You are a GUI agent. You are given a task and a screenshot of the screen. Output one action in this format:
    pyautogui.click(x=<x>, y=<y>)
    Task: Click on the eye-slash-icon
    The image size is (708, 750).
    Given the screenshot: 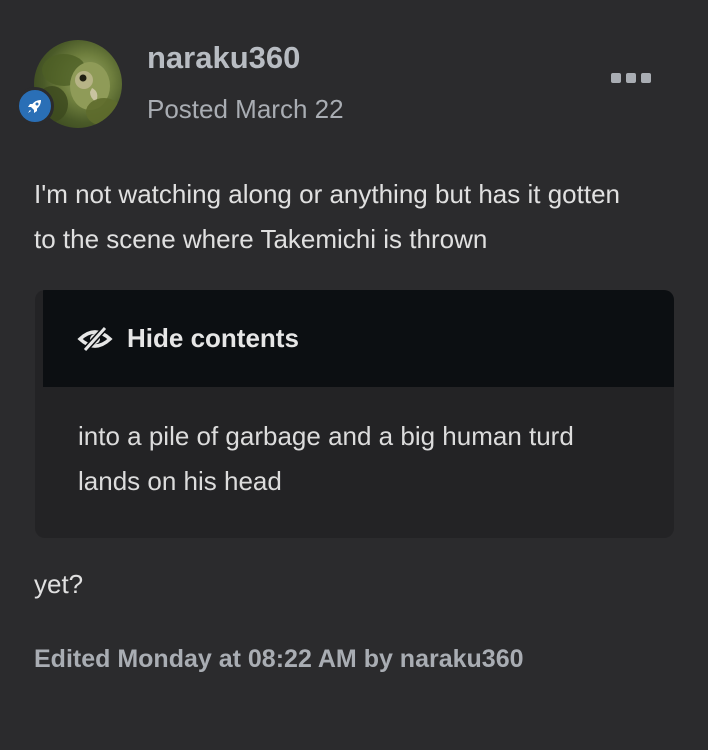 What is the action you would take?
    pyautogui.click(x=95, y=338)
    